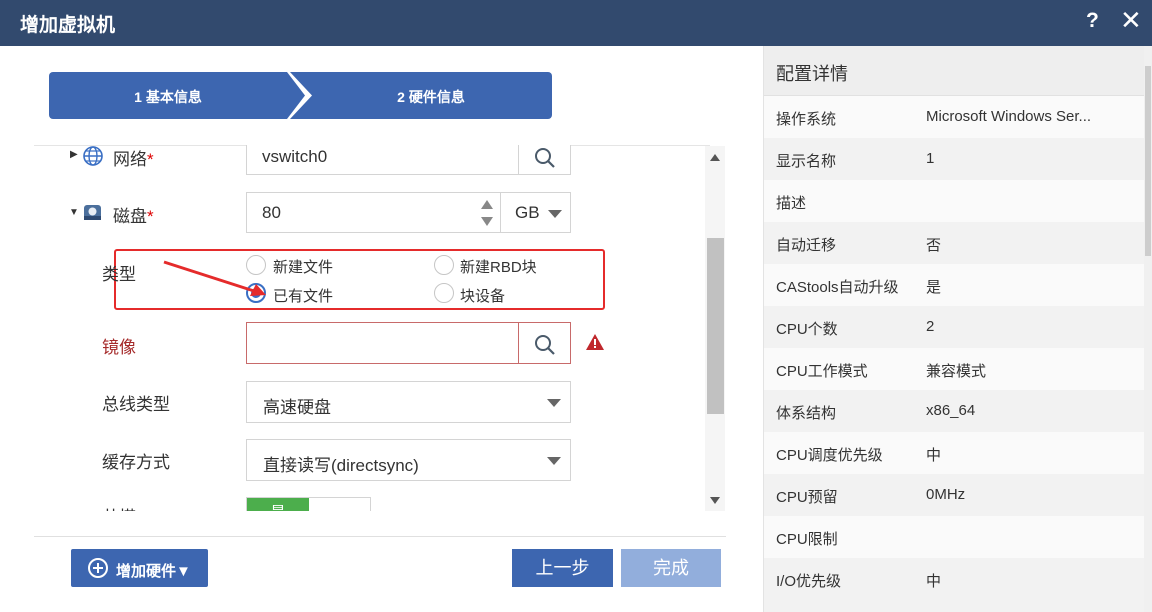 The image size is (1152, 612). Describe the element at coordinates (1148, 161) in the screenshot. I see `details-scroll-thumb` at that location.